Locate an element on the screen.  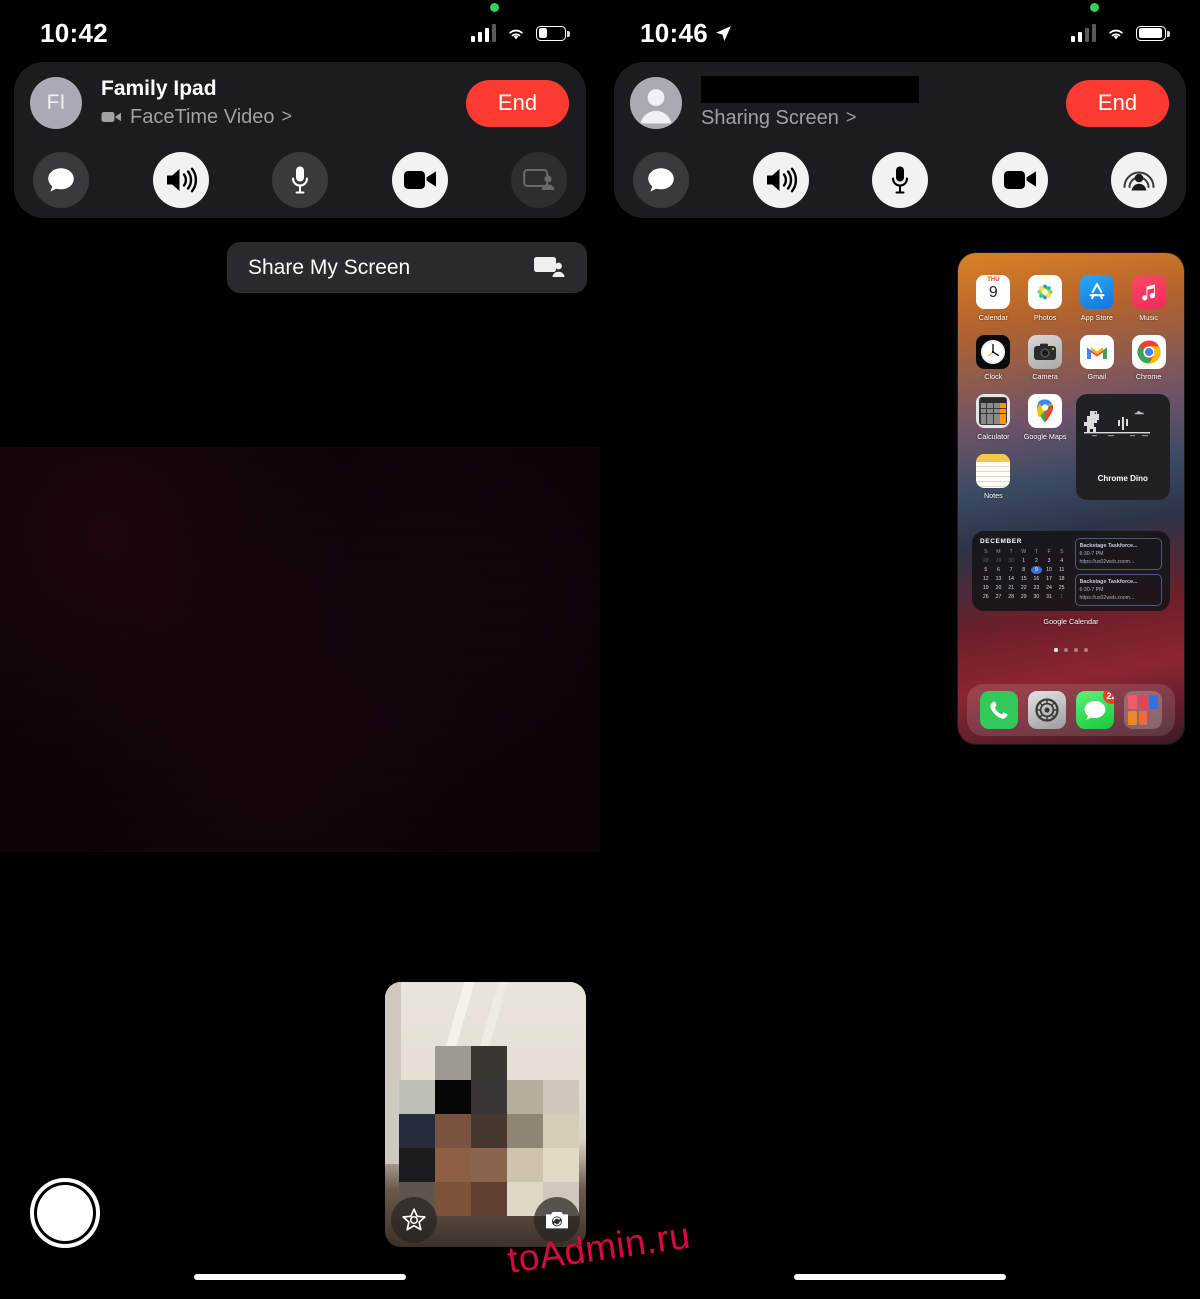
widget-label-google-calendar: Google Calendar is located at coordinates (1071, 621).